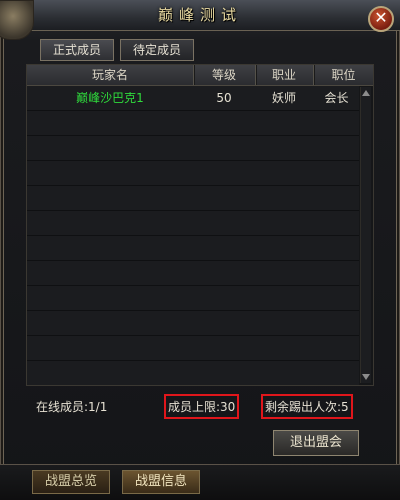 The width and height of the screenshot is (400, 500). What do you see at coordinates (202, 406) in the screenshot?
I see `member-limit-text: 成员上限:30` at bounding box center [202, 406].